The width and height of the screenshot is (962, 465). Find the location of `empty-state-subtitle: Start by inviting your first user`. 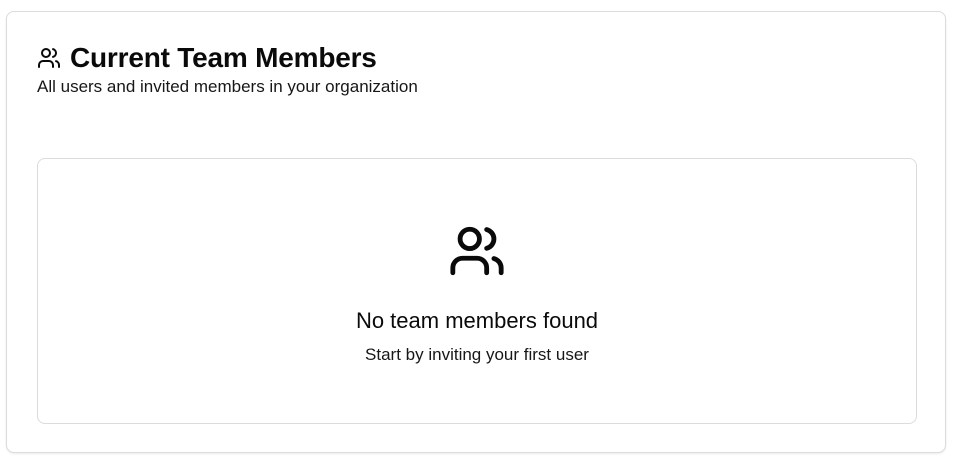

empty-state-subtitle: Start by inviting your first user is located at coordinates (477, 354).